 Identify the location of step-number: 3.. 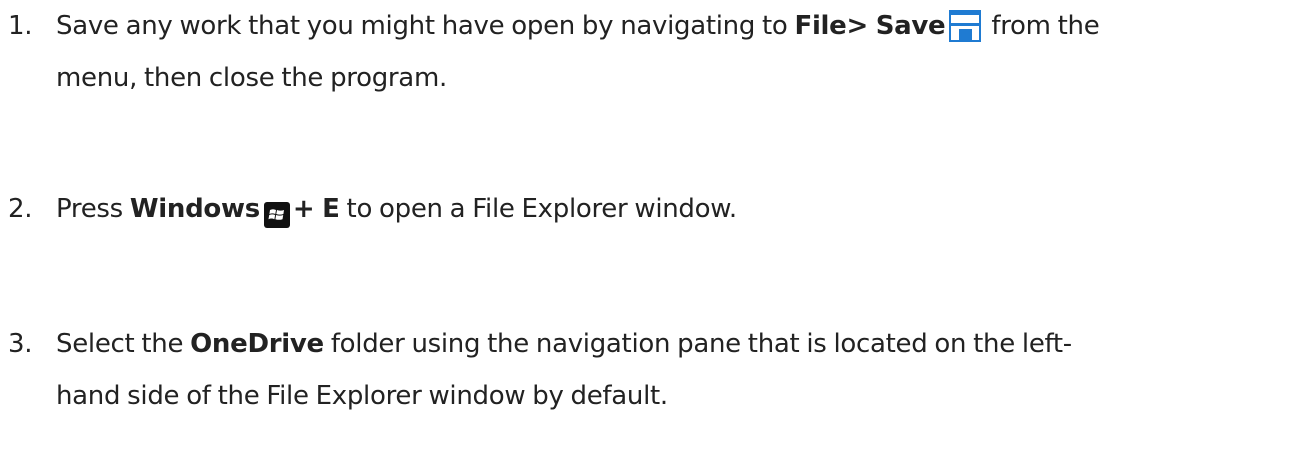
(20, 344).